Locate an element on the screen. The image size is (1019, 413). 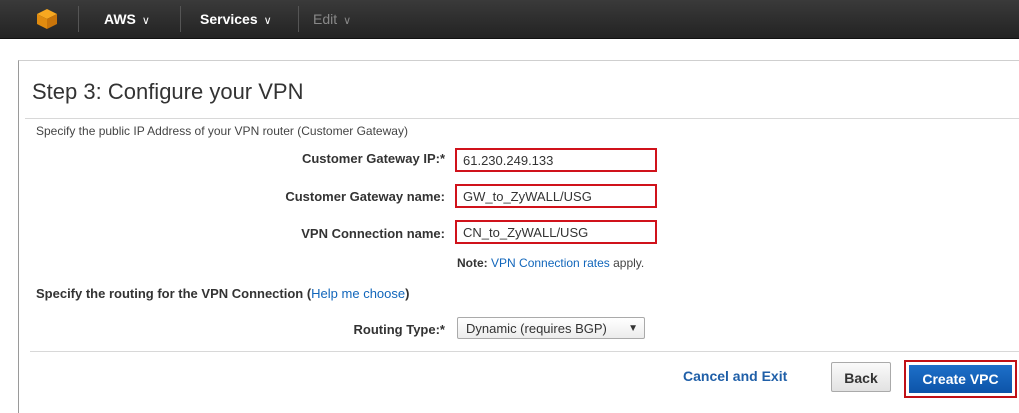
vpn-connection-name-label: VPN Connection name: is located at coordinates (373, 233).